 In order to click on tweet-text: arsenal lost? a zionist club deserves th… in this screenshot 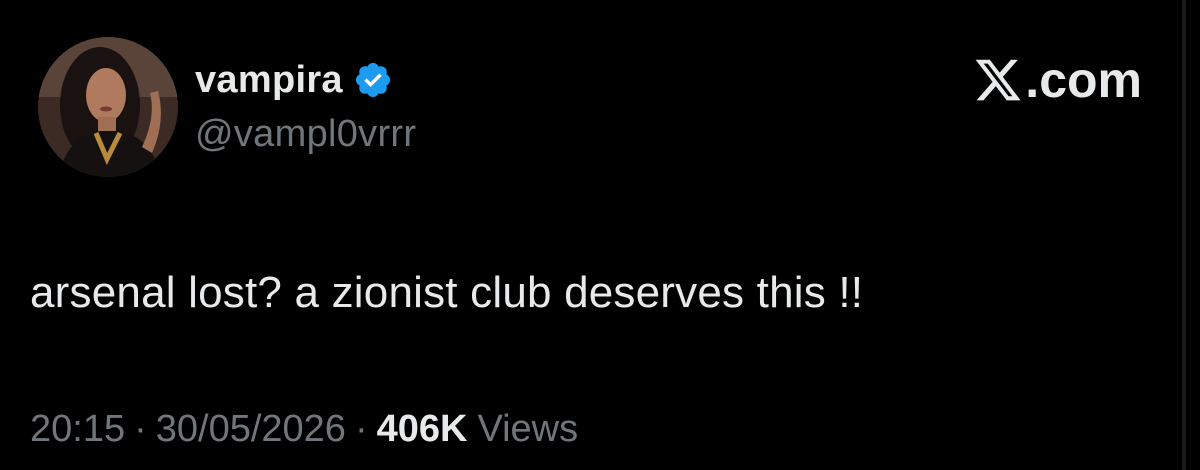, I will do `click(447, 292)`.